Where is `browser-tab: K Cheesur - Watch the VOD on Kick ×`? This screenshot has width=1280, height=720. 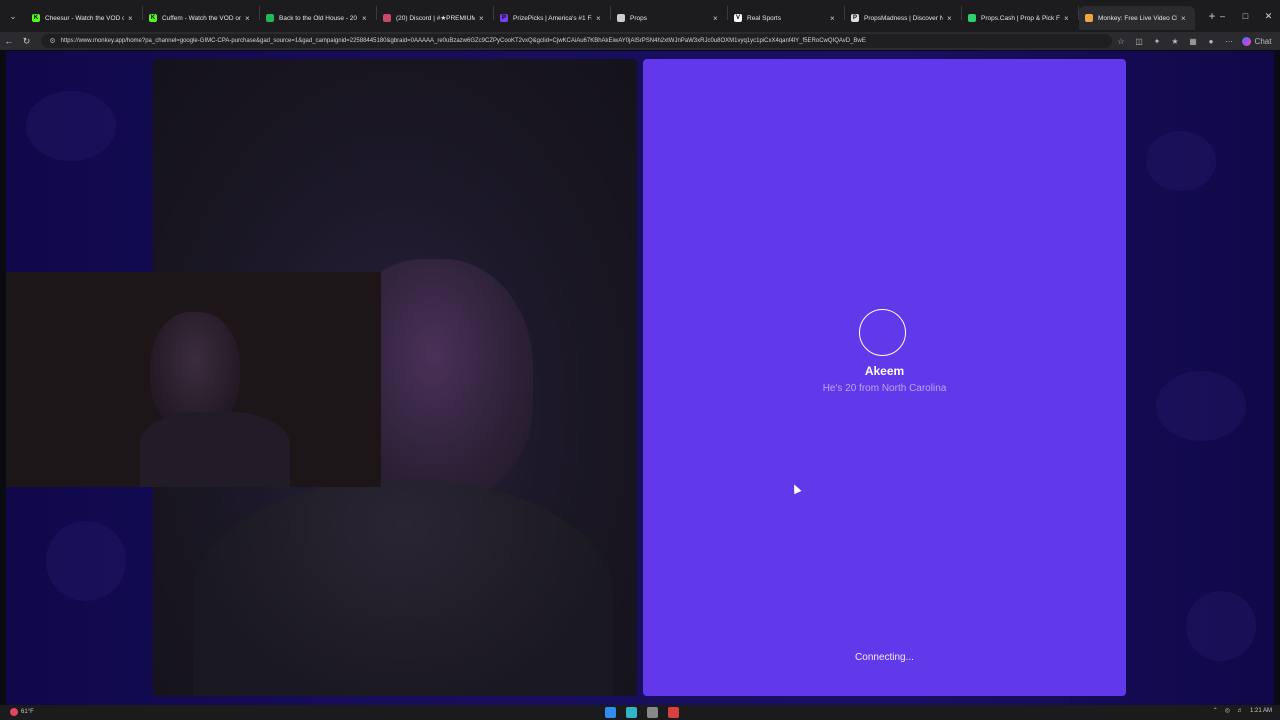
browser-tab: K Cheesur - Watch the VOD on Kick × is located at coordinates (84, 18).